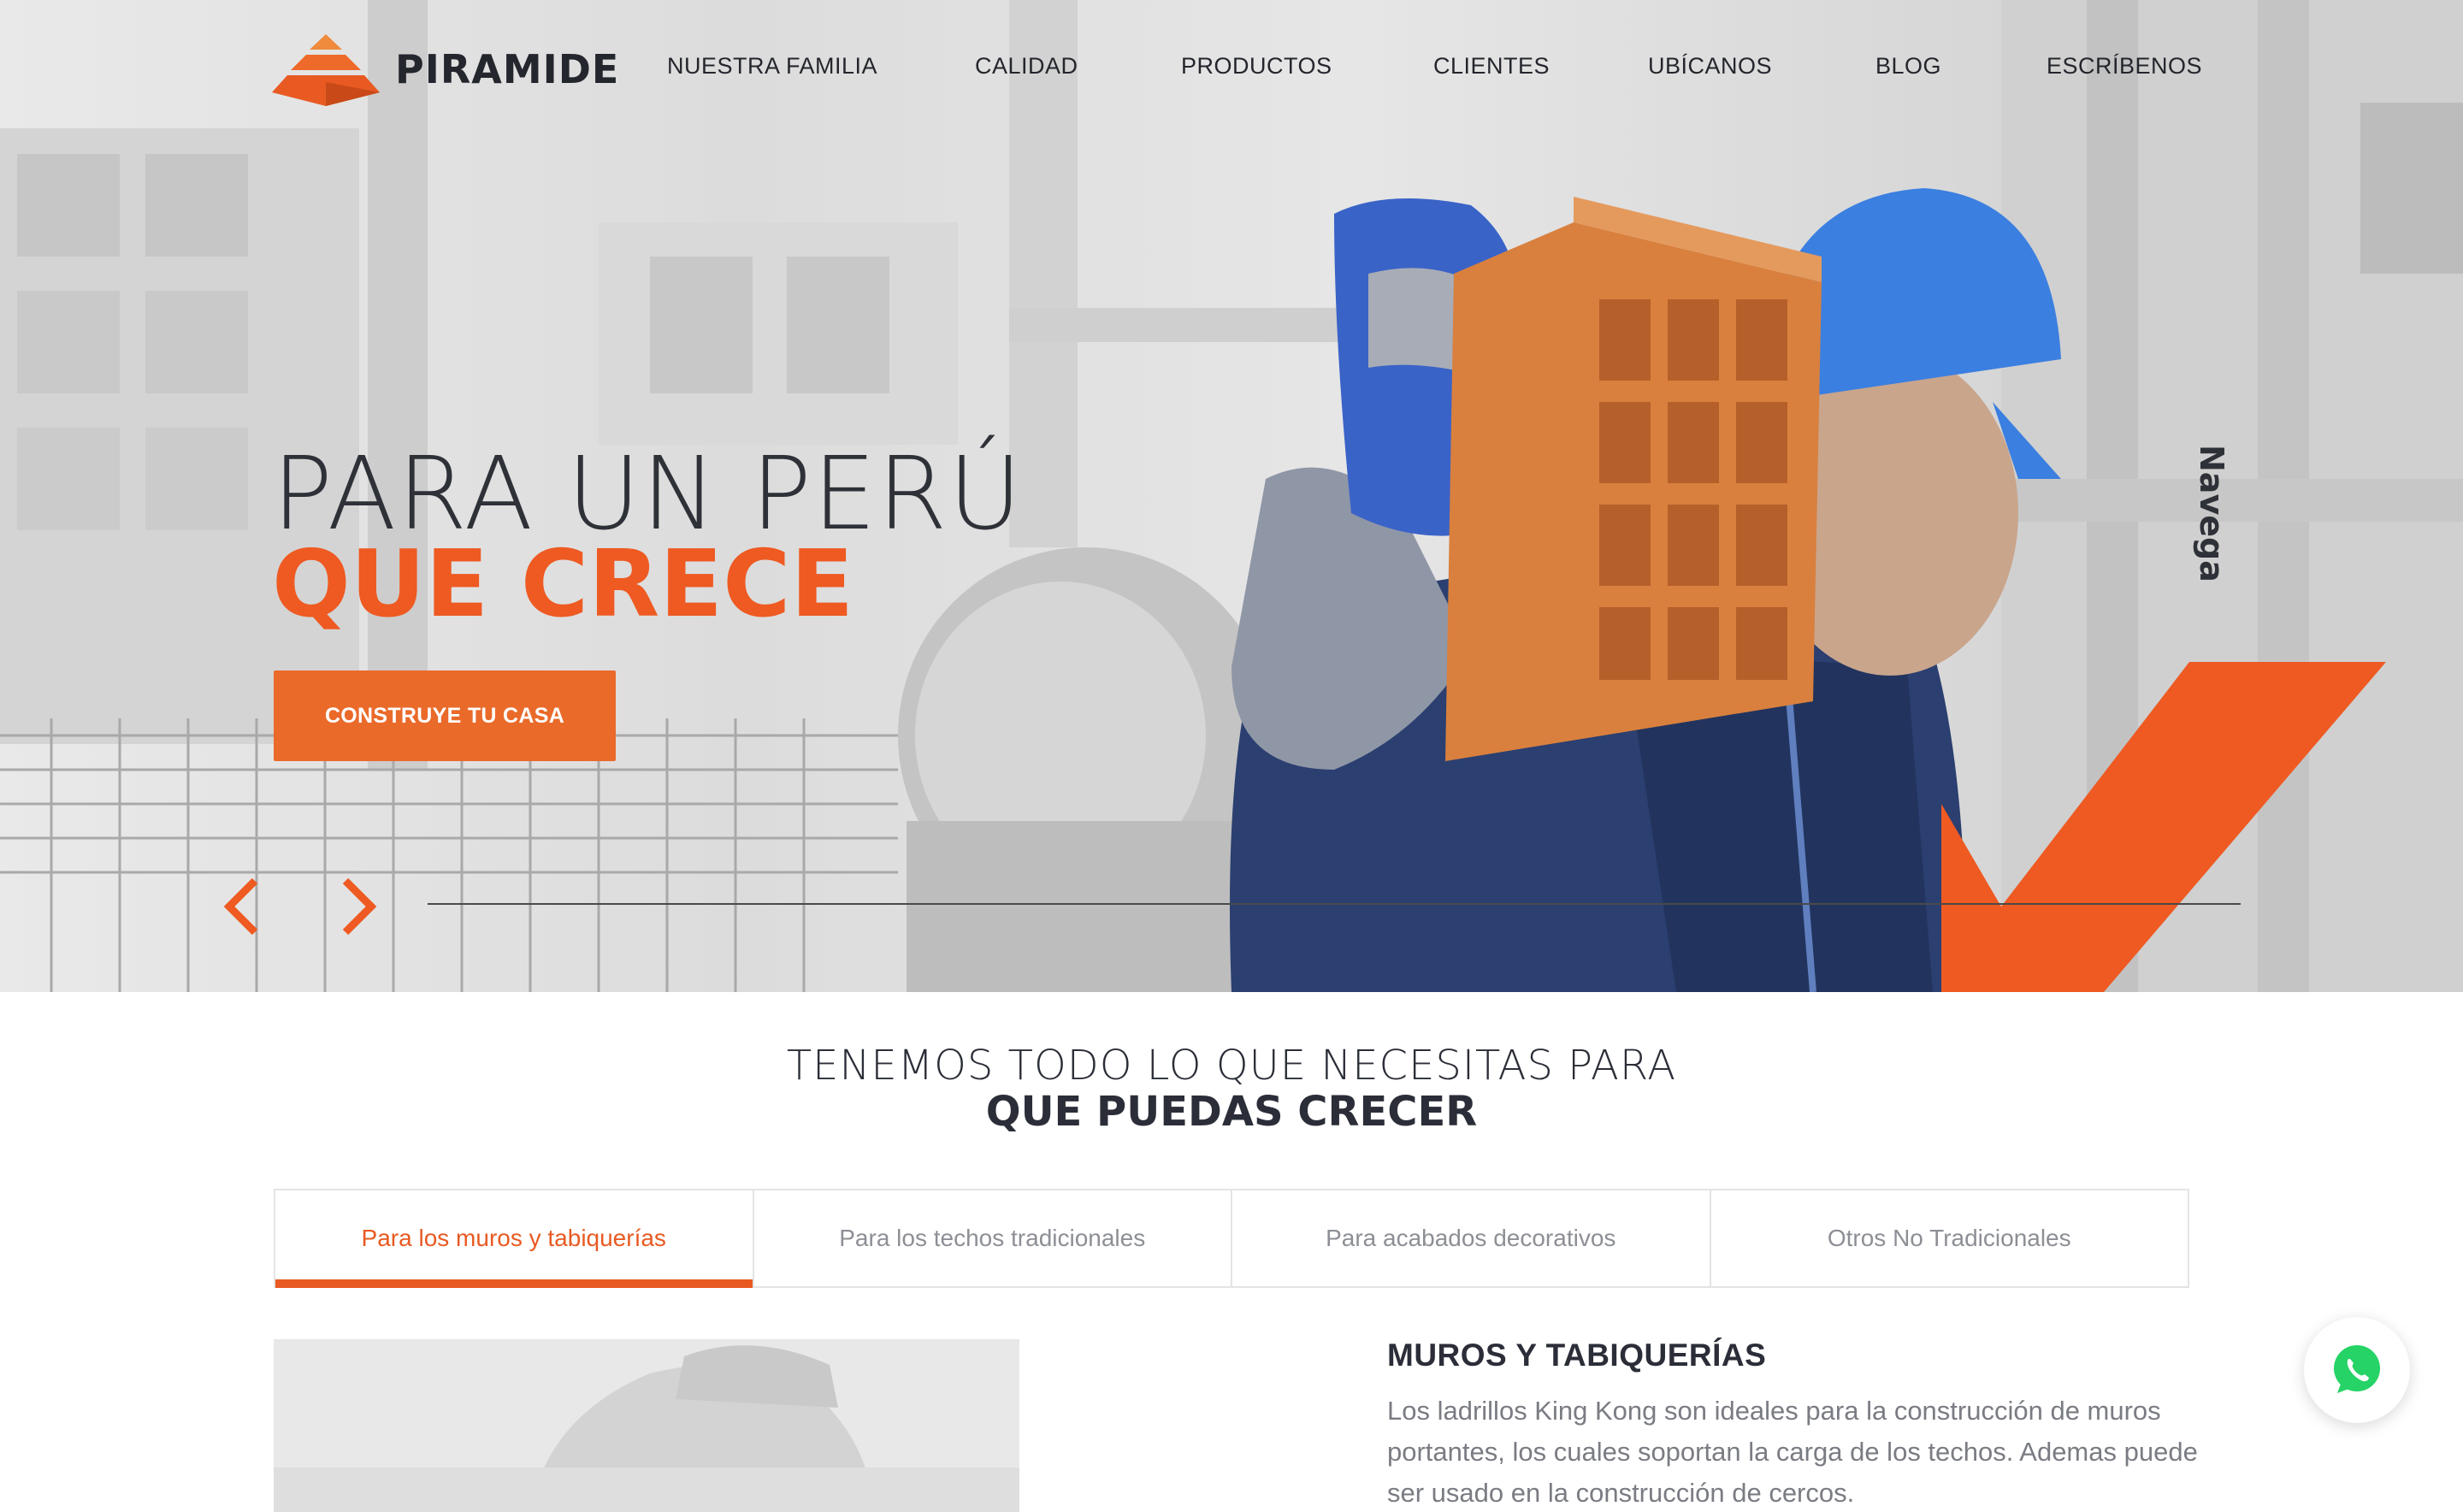  I want to click on construye-tu-casa-button: CONSTRUYE TU CASA, so click(445, 715).